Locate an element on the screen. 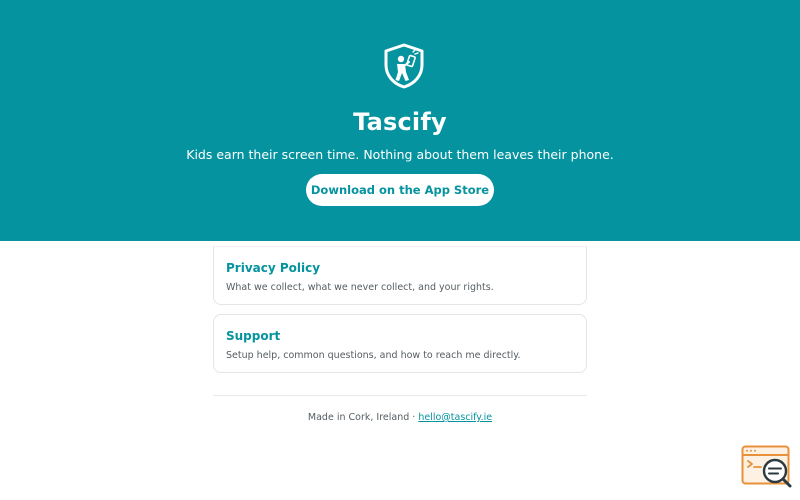 Image resolution: width=800 pixels, height=500 pixels. window-search-icon is located at coordinates (767, 467).